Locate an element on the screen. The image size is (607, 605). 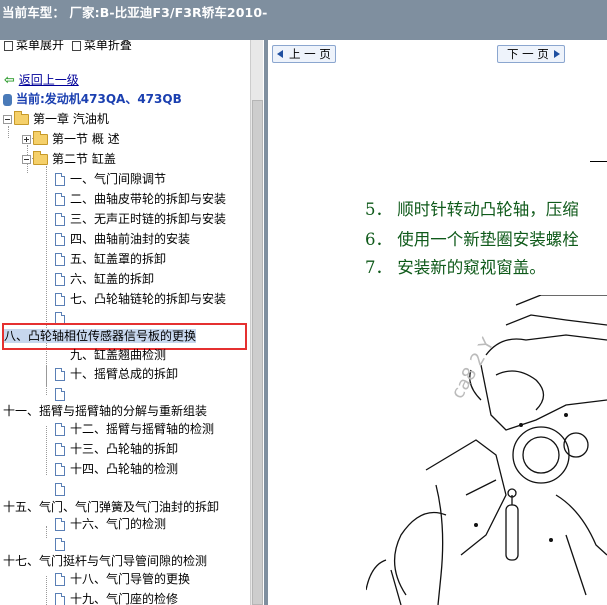
tree-item-label: 二、曲轴皮带轮的拆卸与安装 is located at coordinates (148, 199).